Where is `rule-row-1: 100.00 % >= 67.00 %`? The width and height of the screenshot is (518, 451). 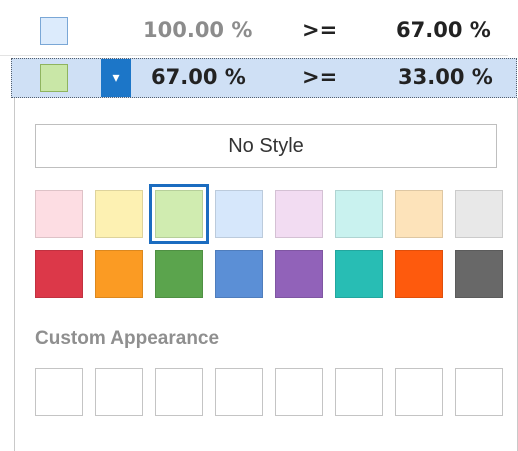 rule-row-1: 100.00 % >= 67.00 % is located at coordinates (254, 32).